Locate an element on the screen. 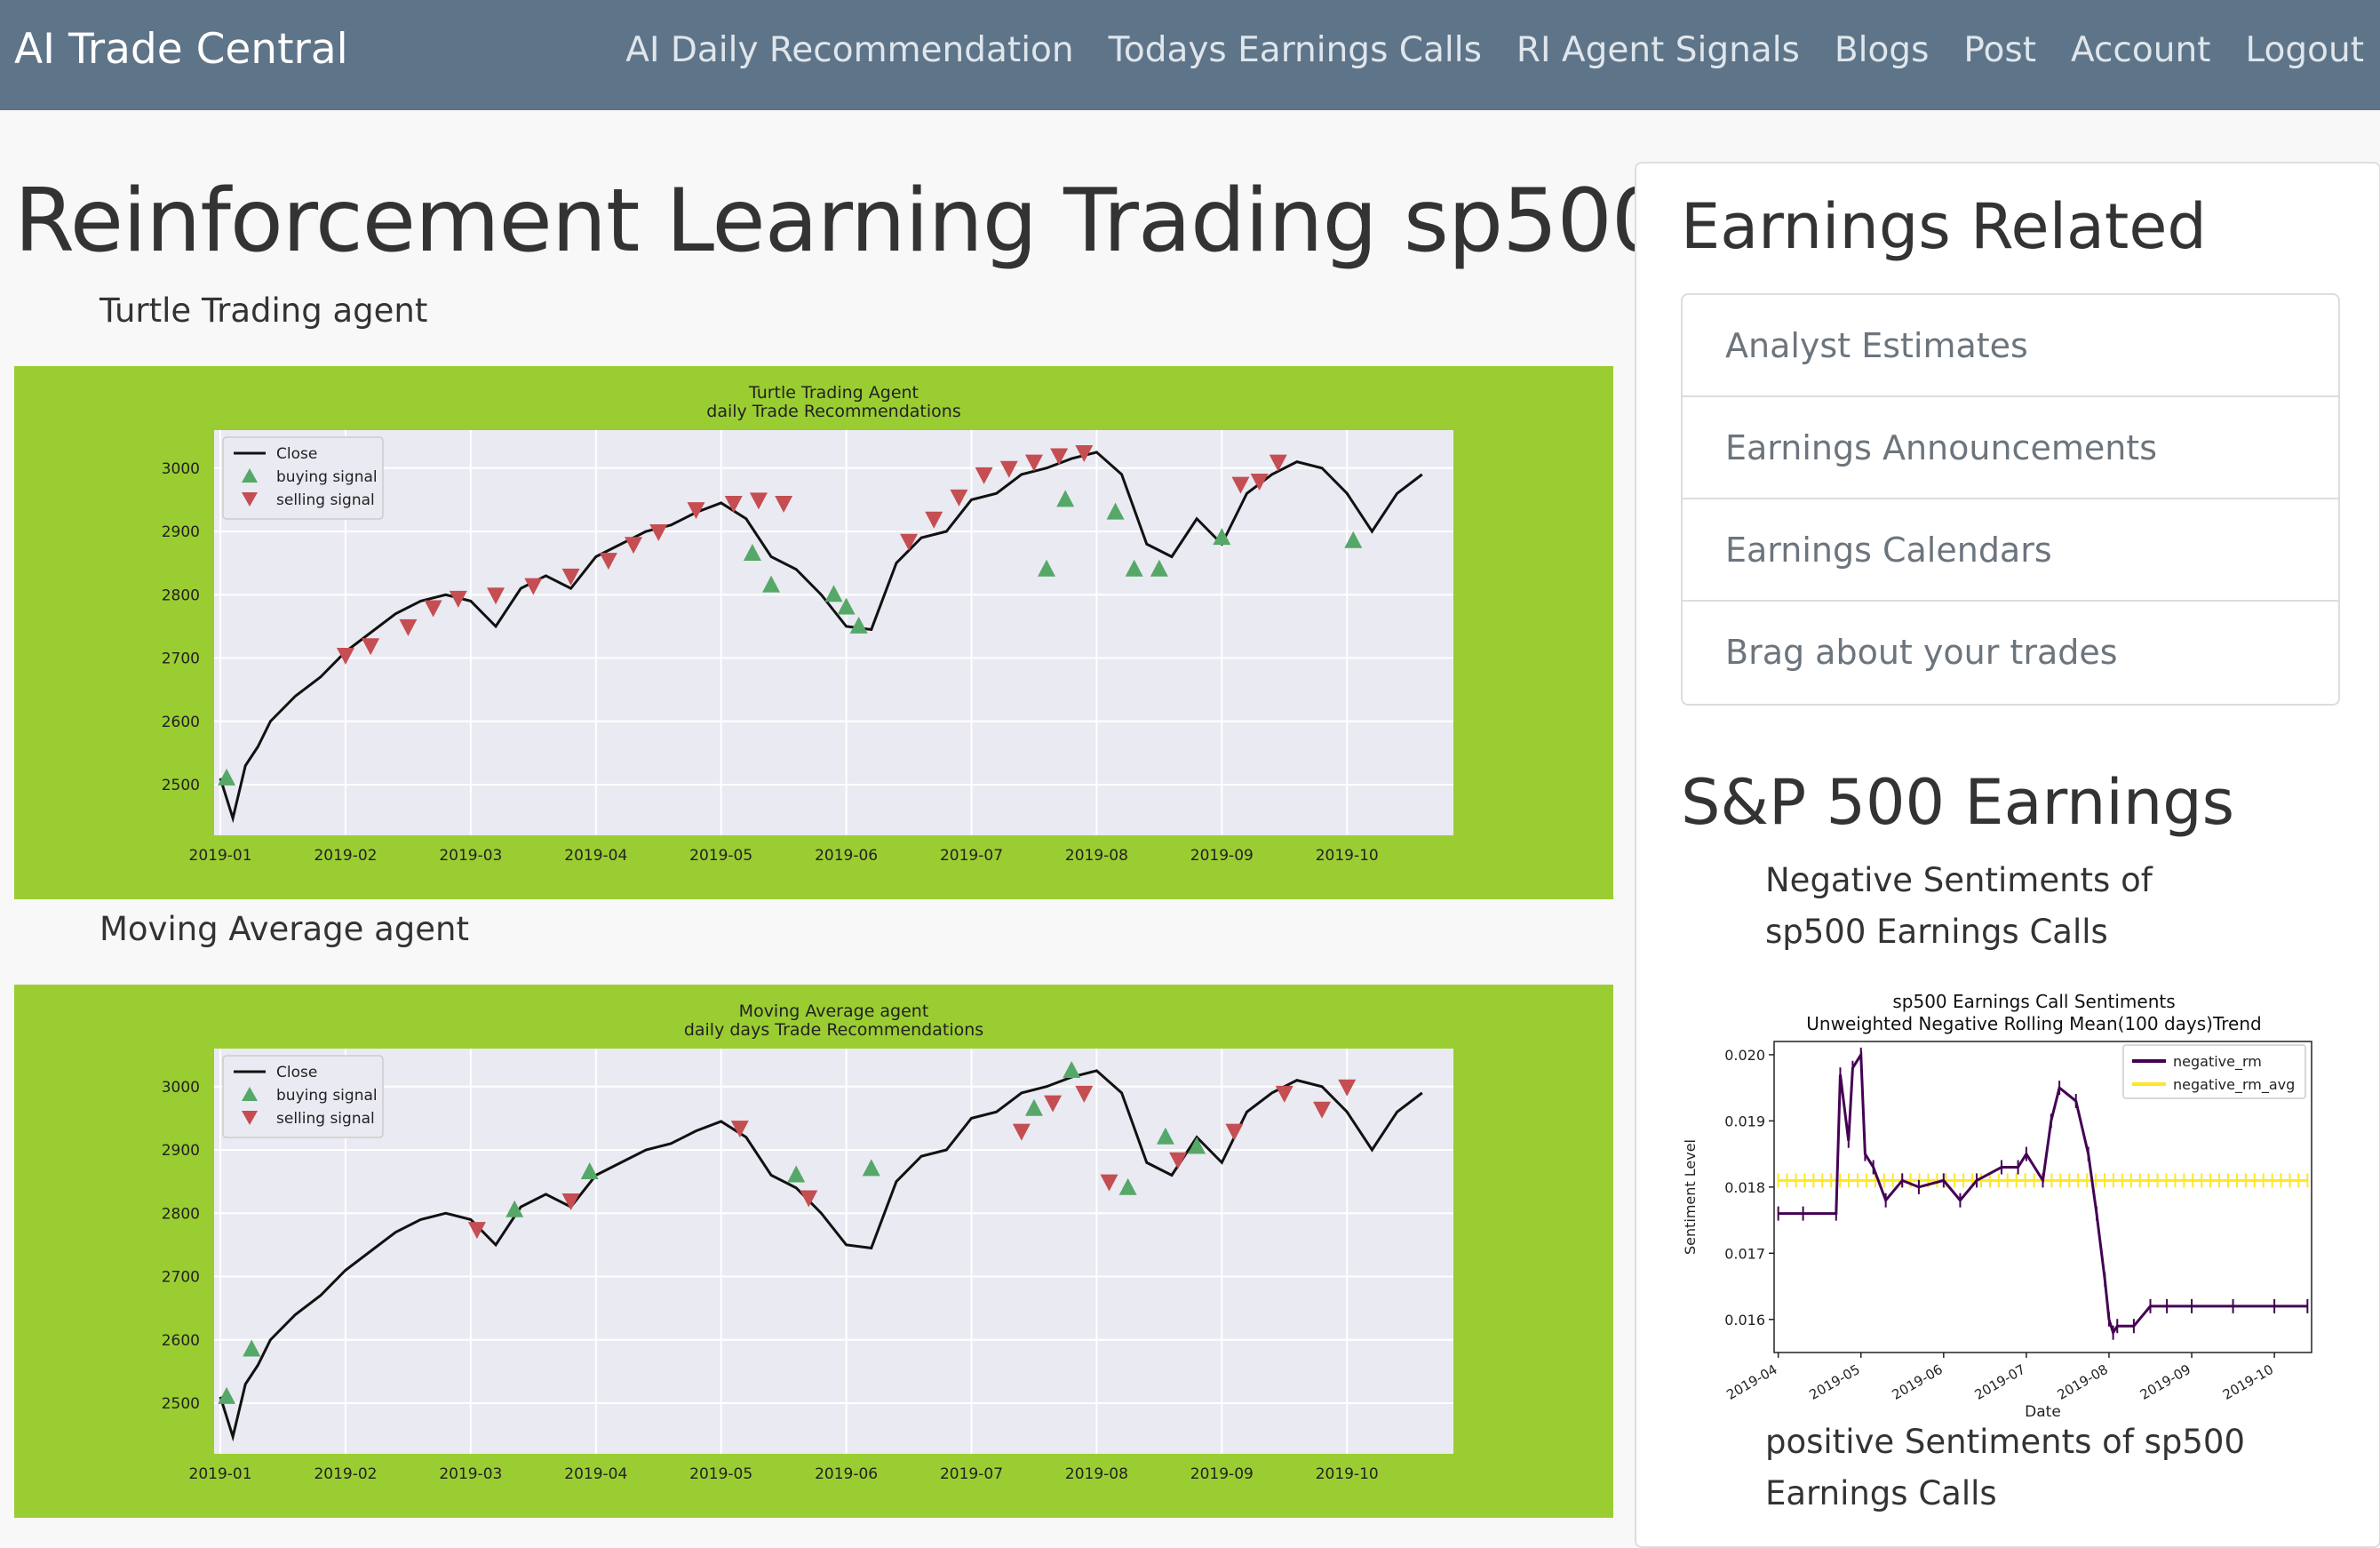 The image size is (2380, 1548). link-earnings-calendars: Earnings Calendars is located at coordinates (2010, 550).